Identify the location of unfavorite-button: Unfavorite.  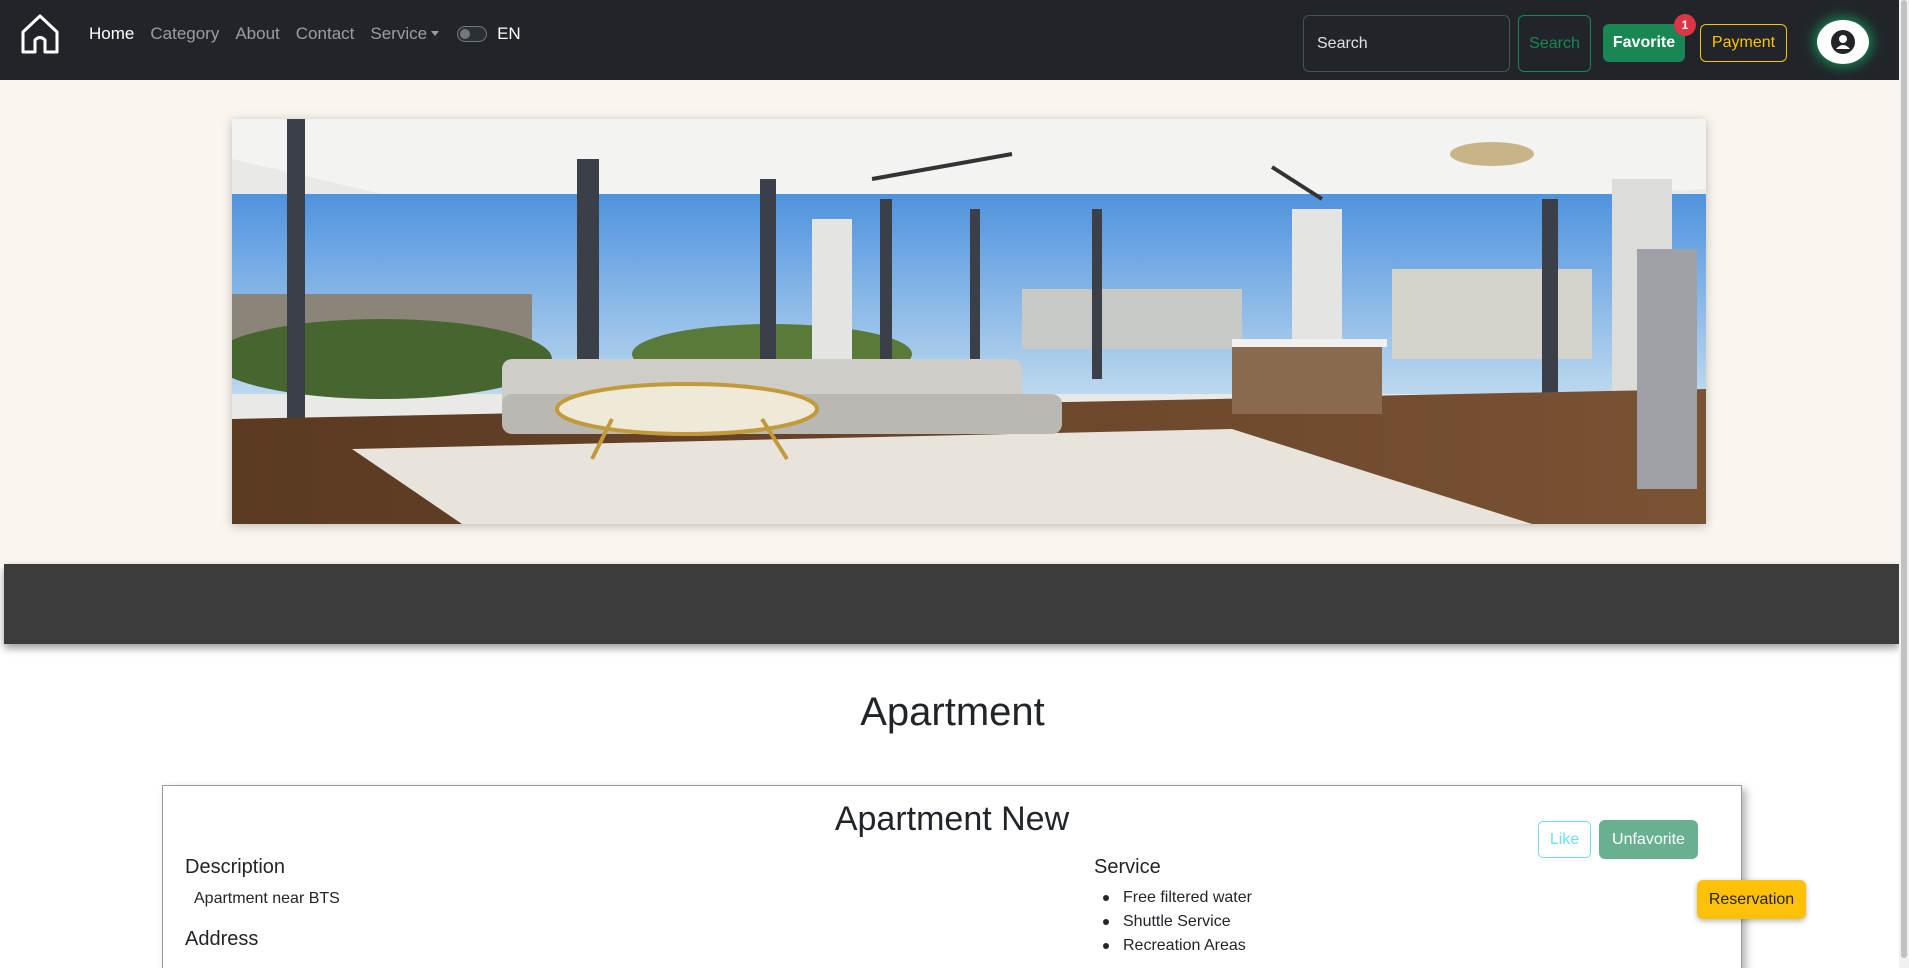
(1648, 839).